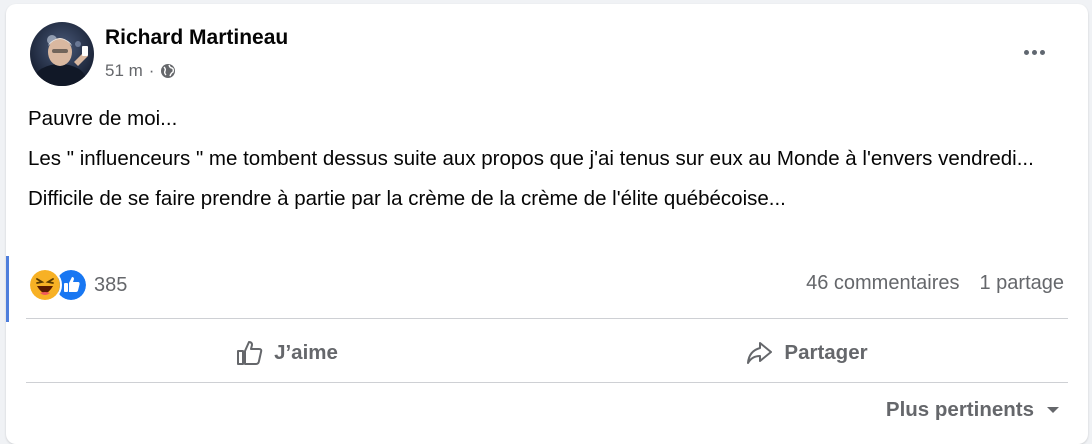  Describe the element at coordinates (882, 283) in the screenshot. I see `comments-count-link: 46 commentaires` at that location.